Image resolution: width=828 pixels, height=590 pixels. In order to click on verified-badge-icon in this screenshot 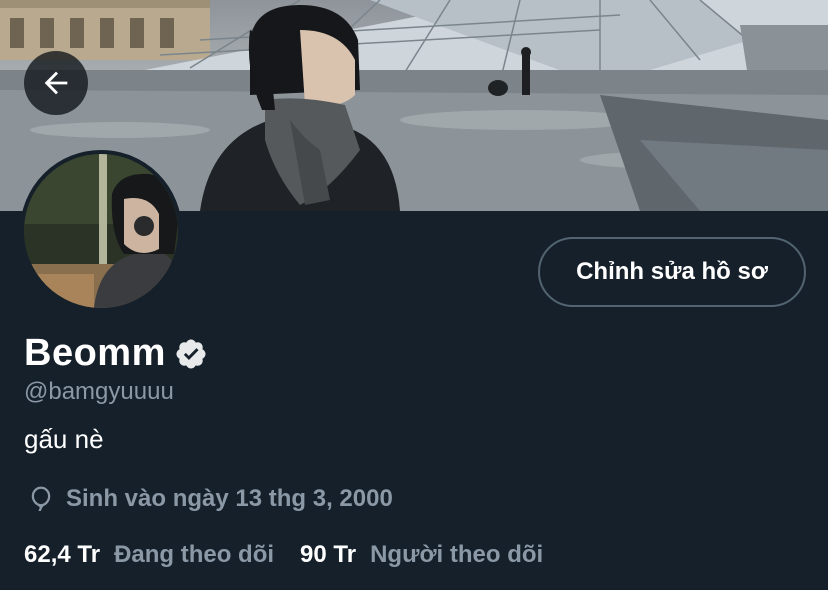, I will do `click(191, 354)`.